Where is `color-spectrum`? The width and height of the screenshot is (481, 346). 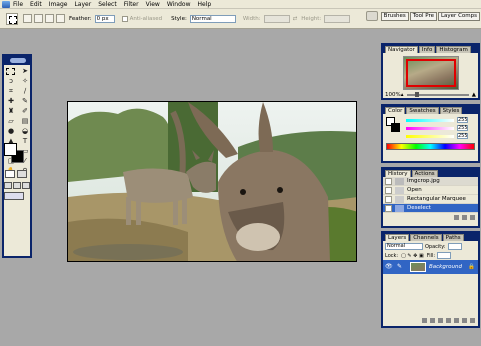 color-spectrum is located at coordinates (430, 146).